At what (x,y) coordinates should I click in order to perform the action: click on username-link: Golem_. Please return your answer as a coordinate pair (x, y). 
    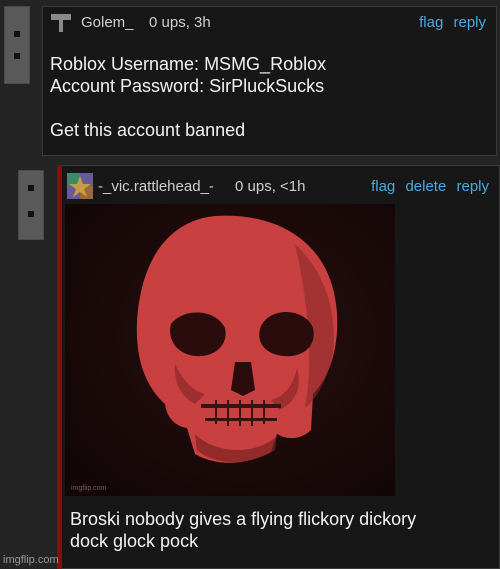
    Looking at the image, I should click on (107, 22).